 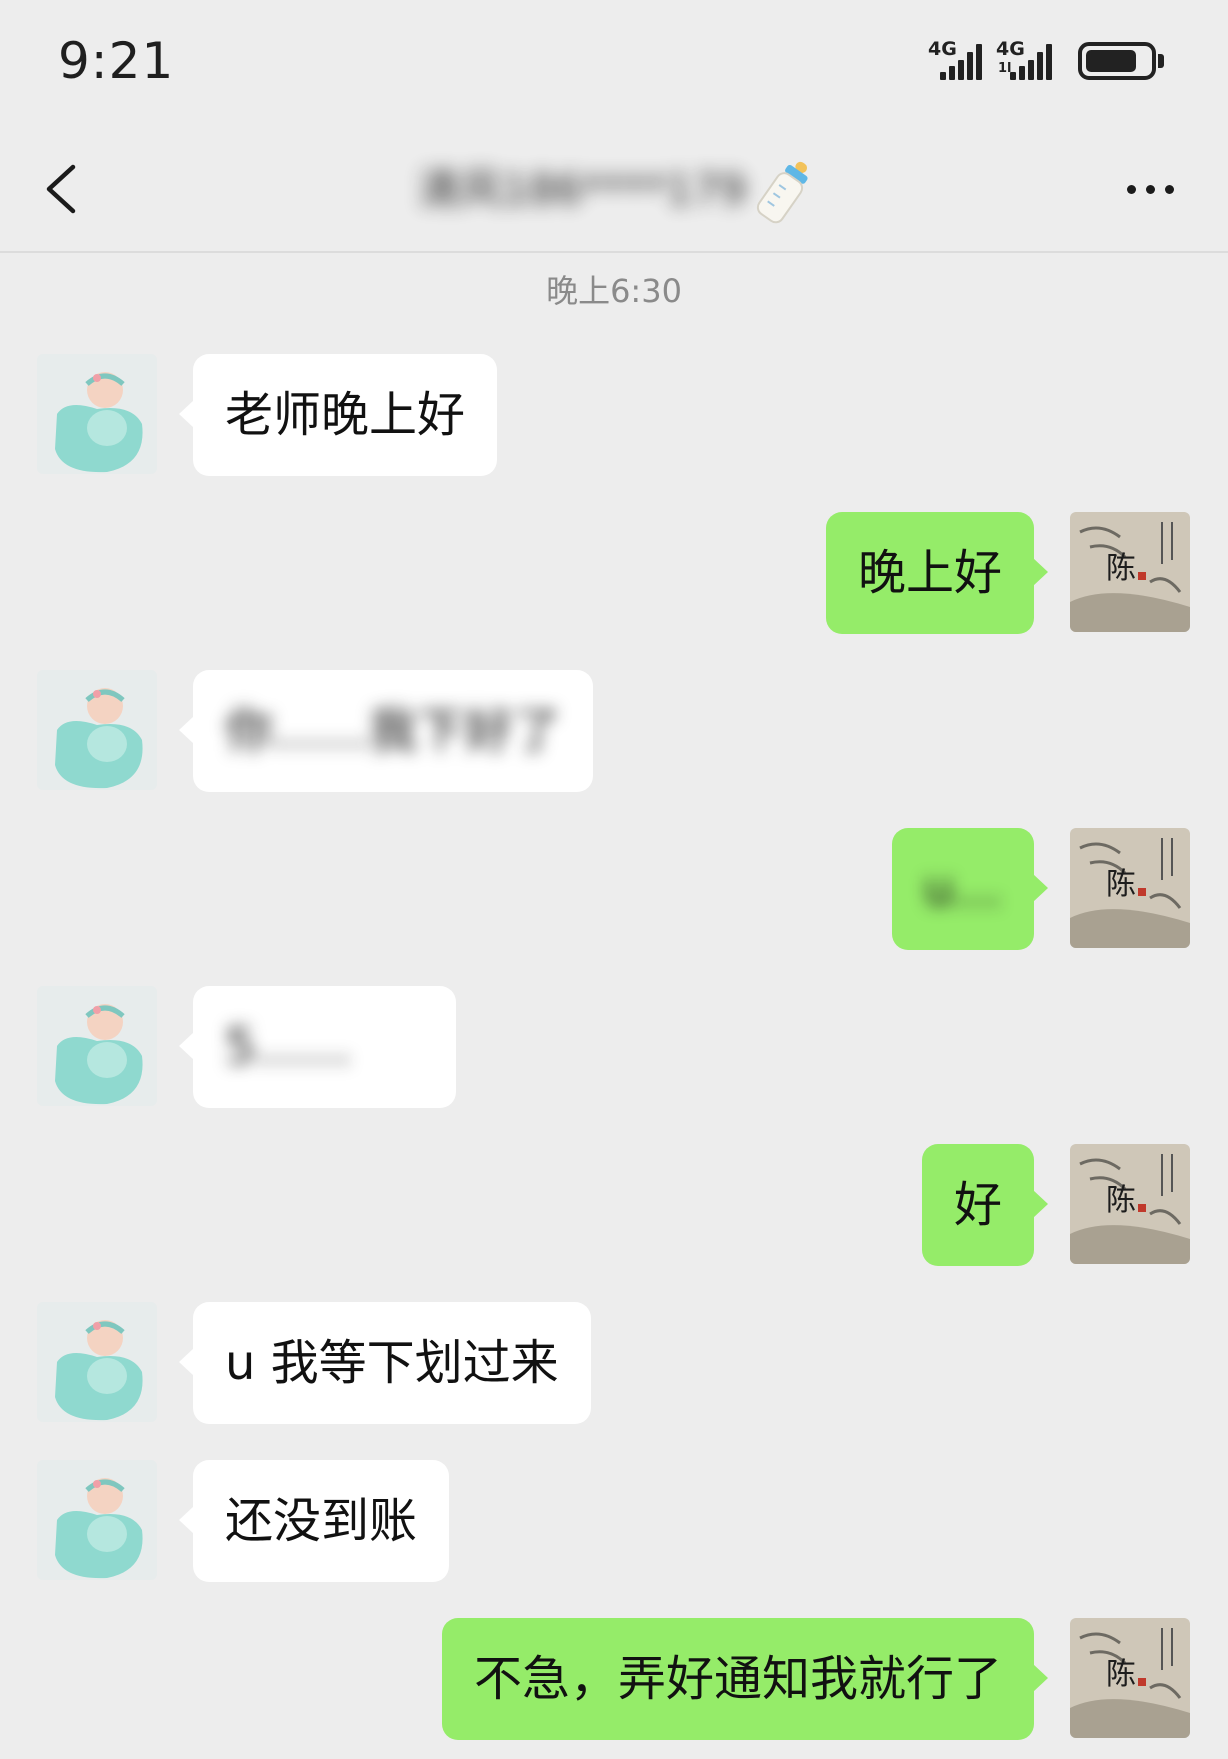 What do you see at coordinates (582, 189) in the screenshot?
I see `chat-title-text: 清风186****179` at bounding box center [582, 189].